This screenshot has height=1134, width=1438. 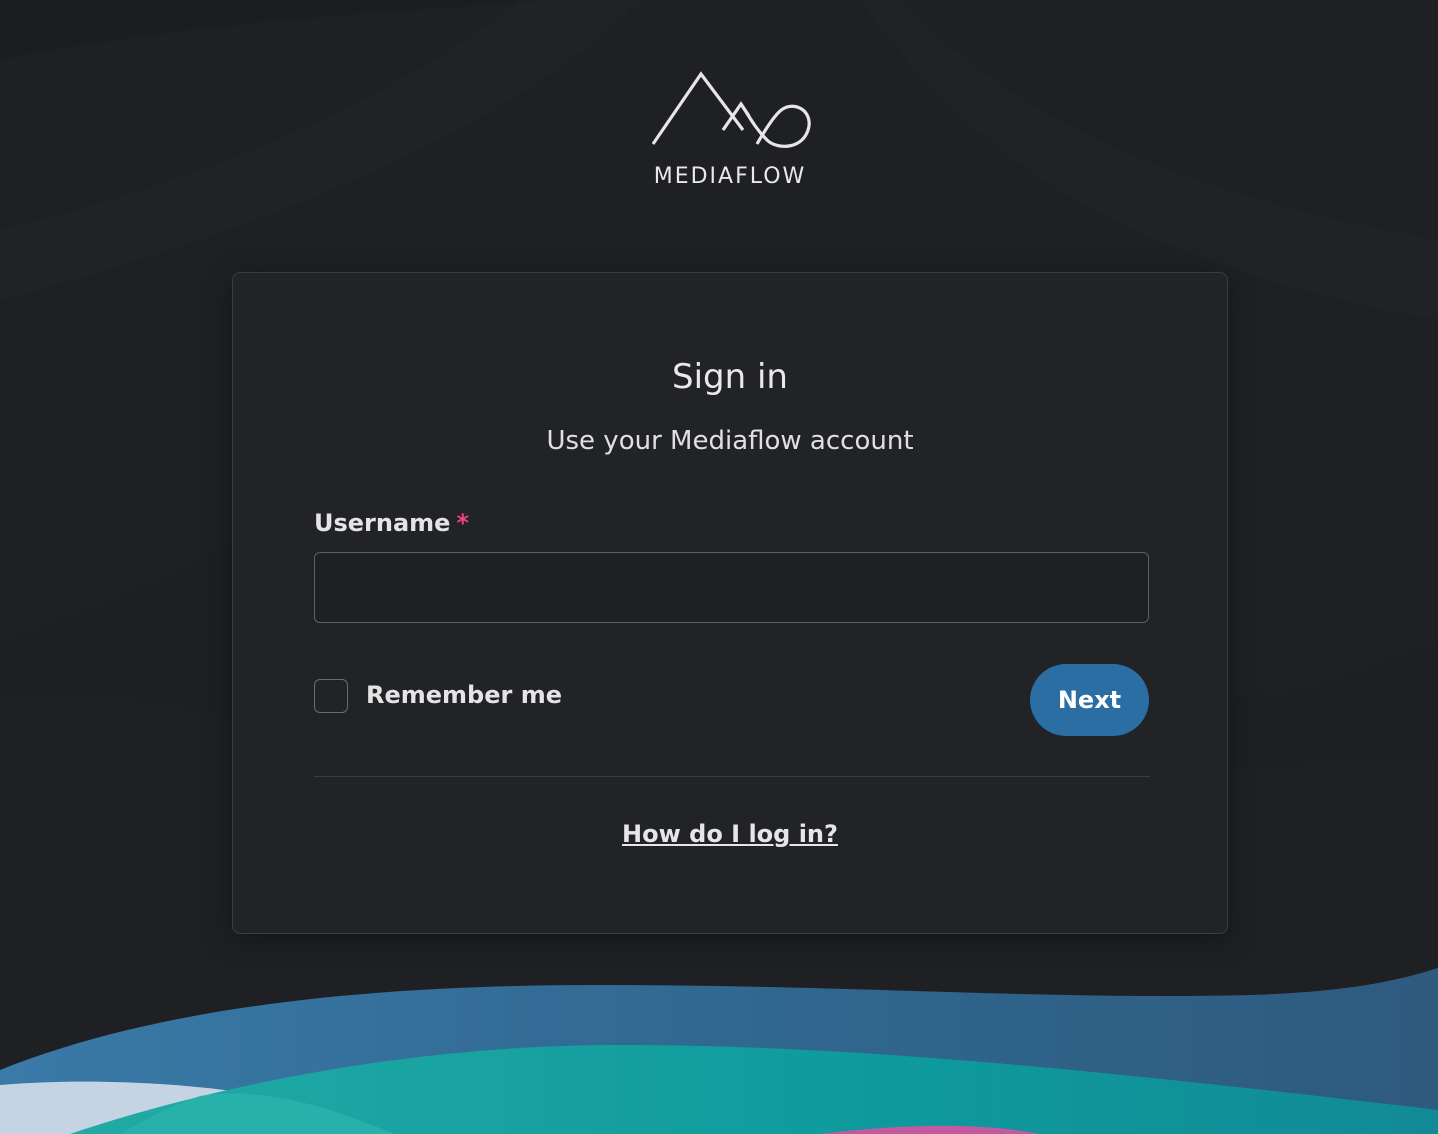 I want to click on next-button: Next, so click(x=1089, y=700).